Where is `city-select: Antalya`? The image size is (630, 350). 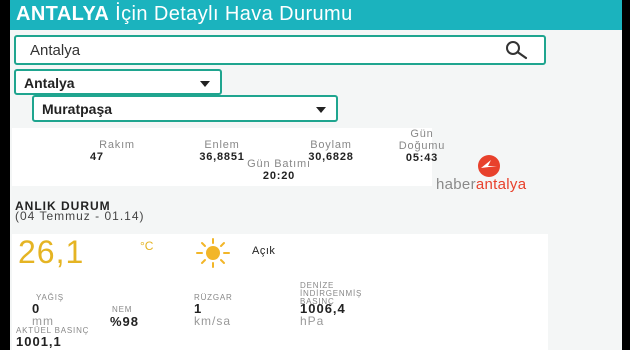 city-select: Antalya is located at coordinates (118, 82).